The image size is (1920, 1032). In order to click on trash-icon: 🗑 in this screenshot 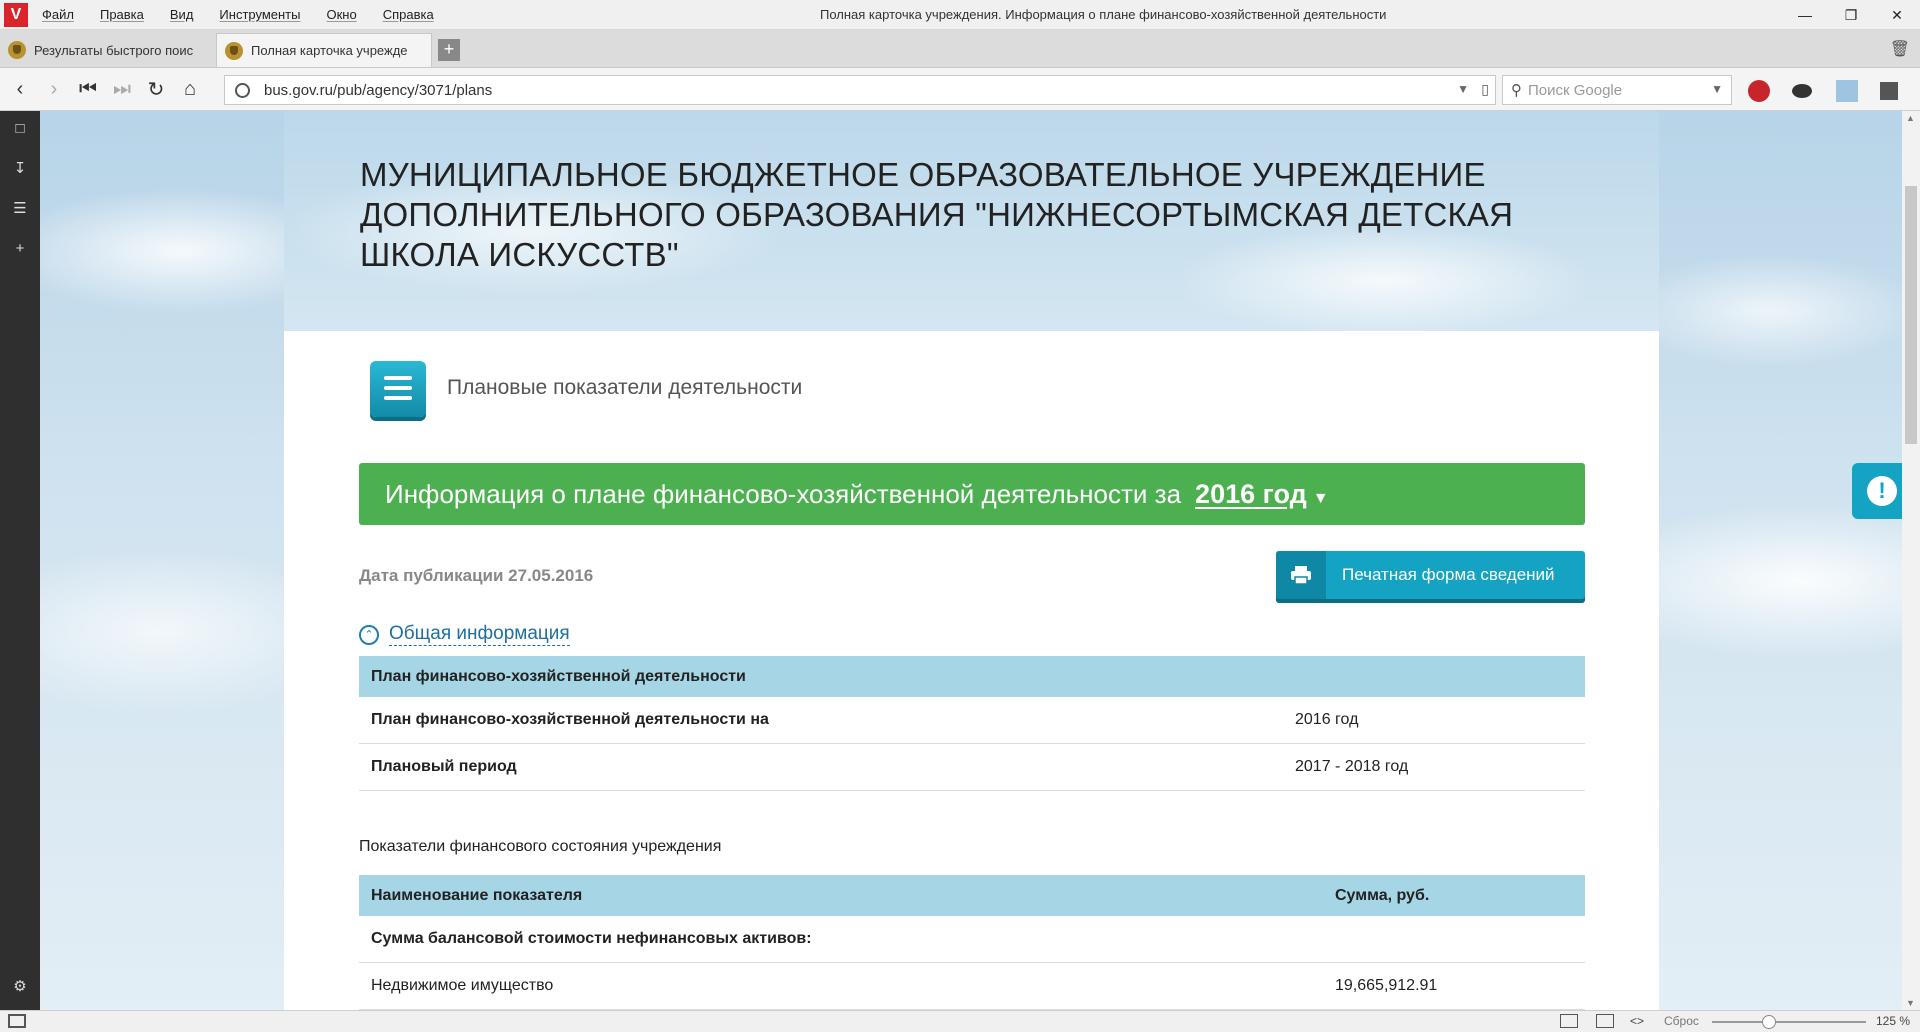, I will do `click(1900, 49)`.